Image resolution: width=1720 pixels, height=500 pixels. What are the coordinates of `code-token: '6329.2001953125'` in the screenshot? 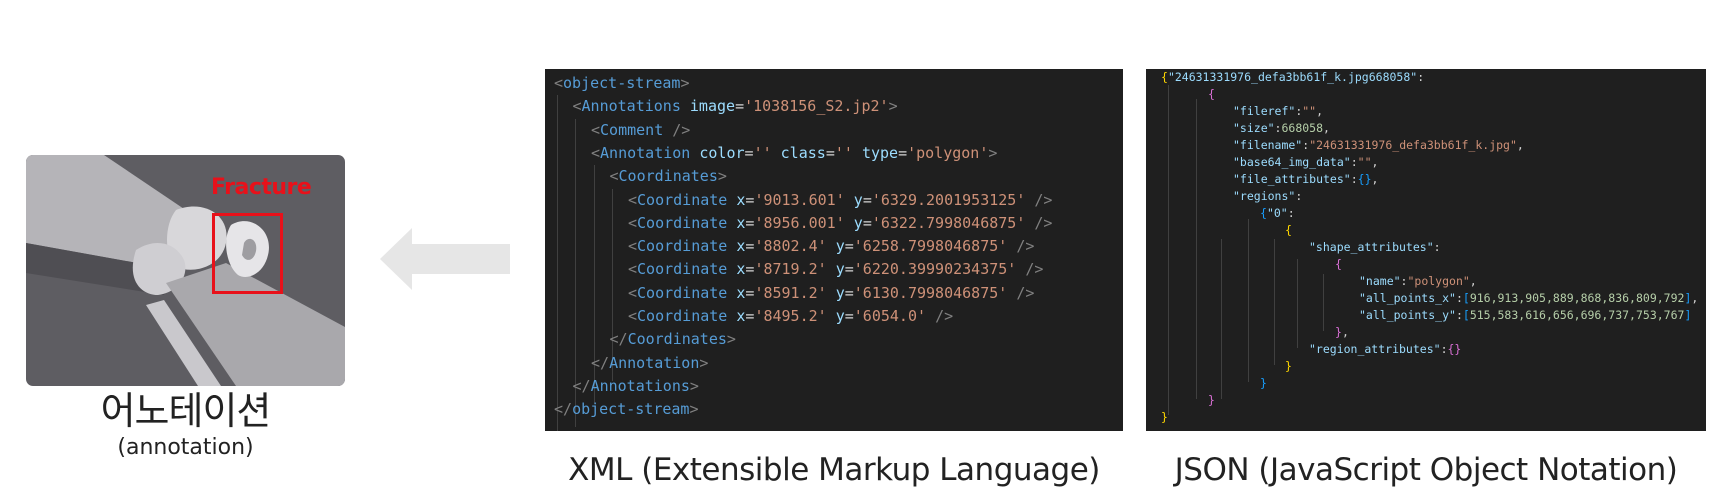 It's located at (948, 199).